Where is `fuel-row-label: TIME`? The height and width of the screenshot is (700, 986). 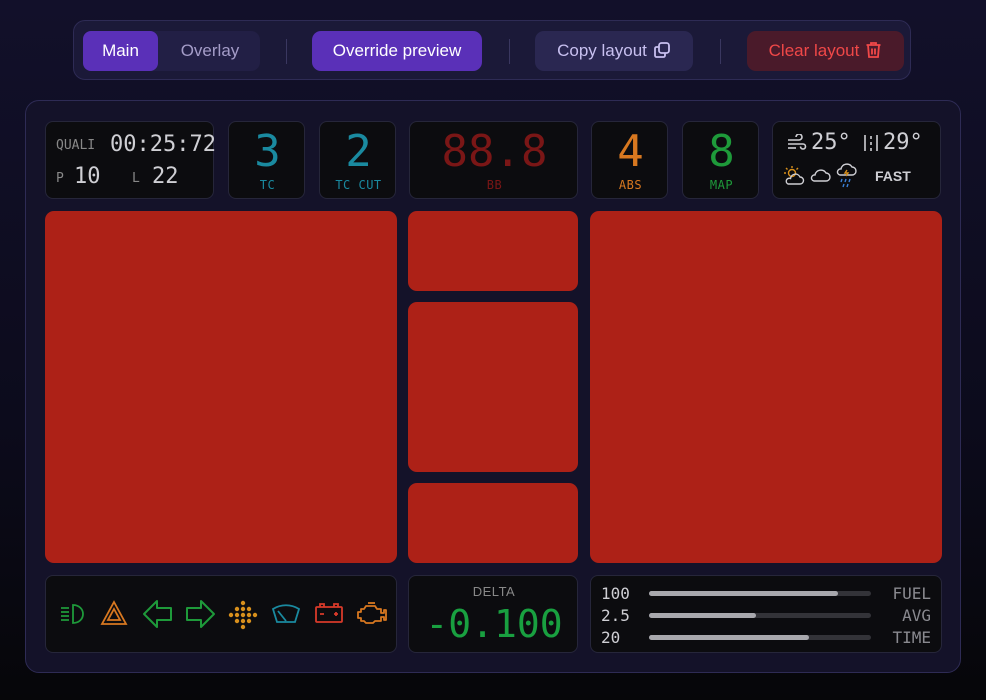 fuel-row-label: TIME is located at coordinates (911, 637).